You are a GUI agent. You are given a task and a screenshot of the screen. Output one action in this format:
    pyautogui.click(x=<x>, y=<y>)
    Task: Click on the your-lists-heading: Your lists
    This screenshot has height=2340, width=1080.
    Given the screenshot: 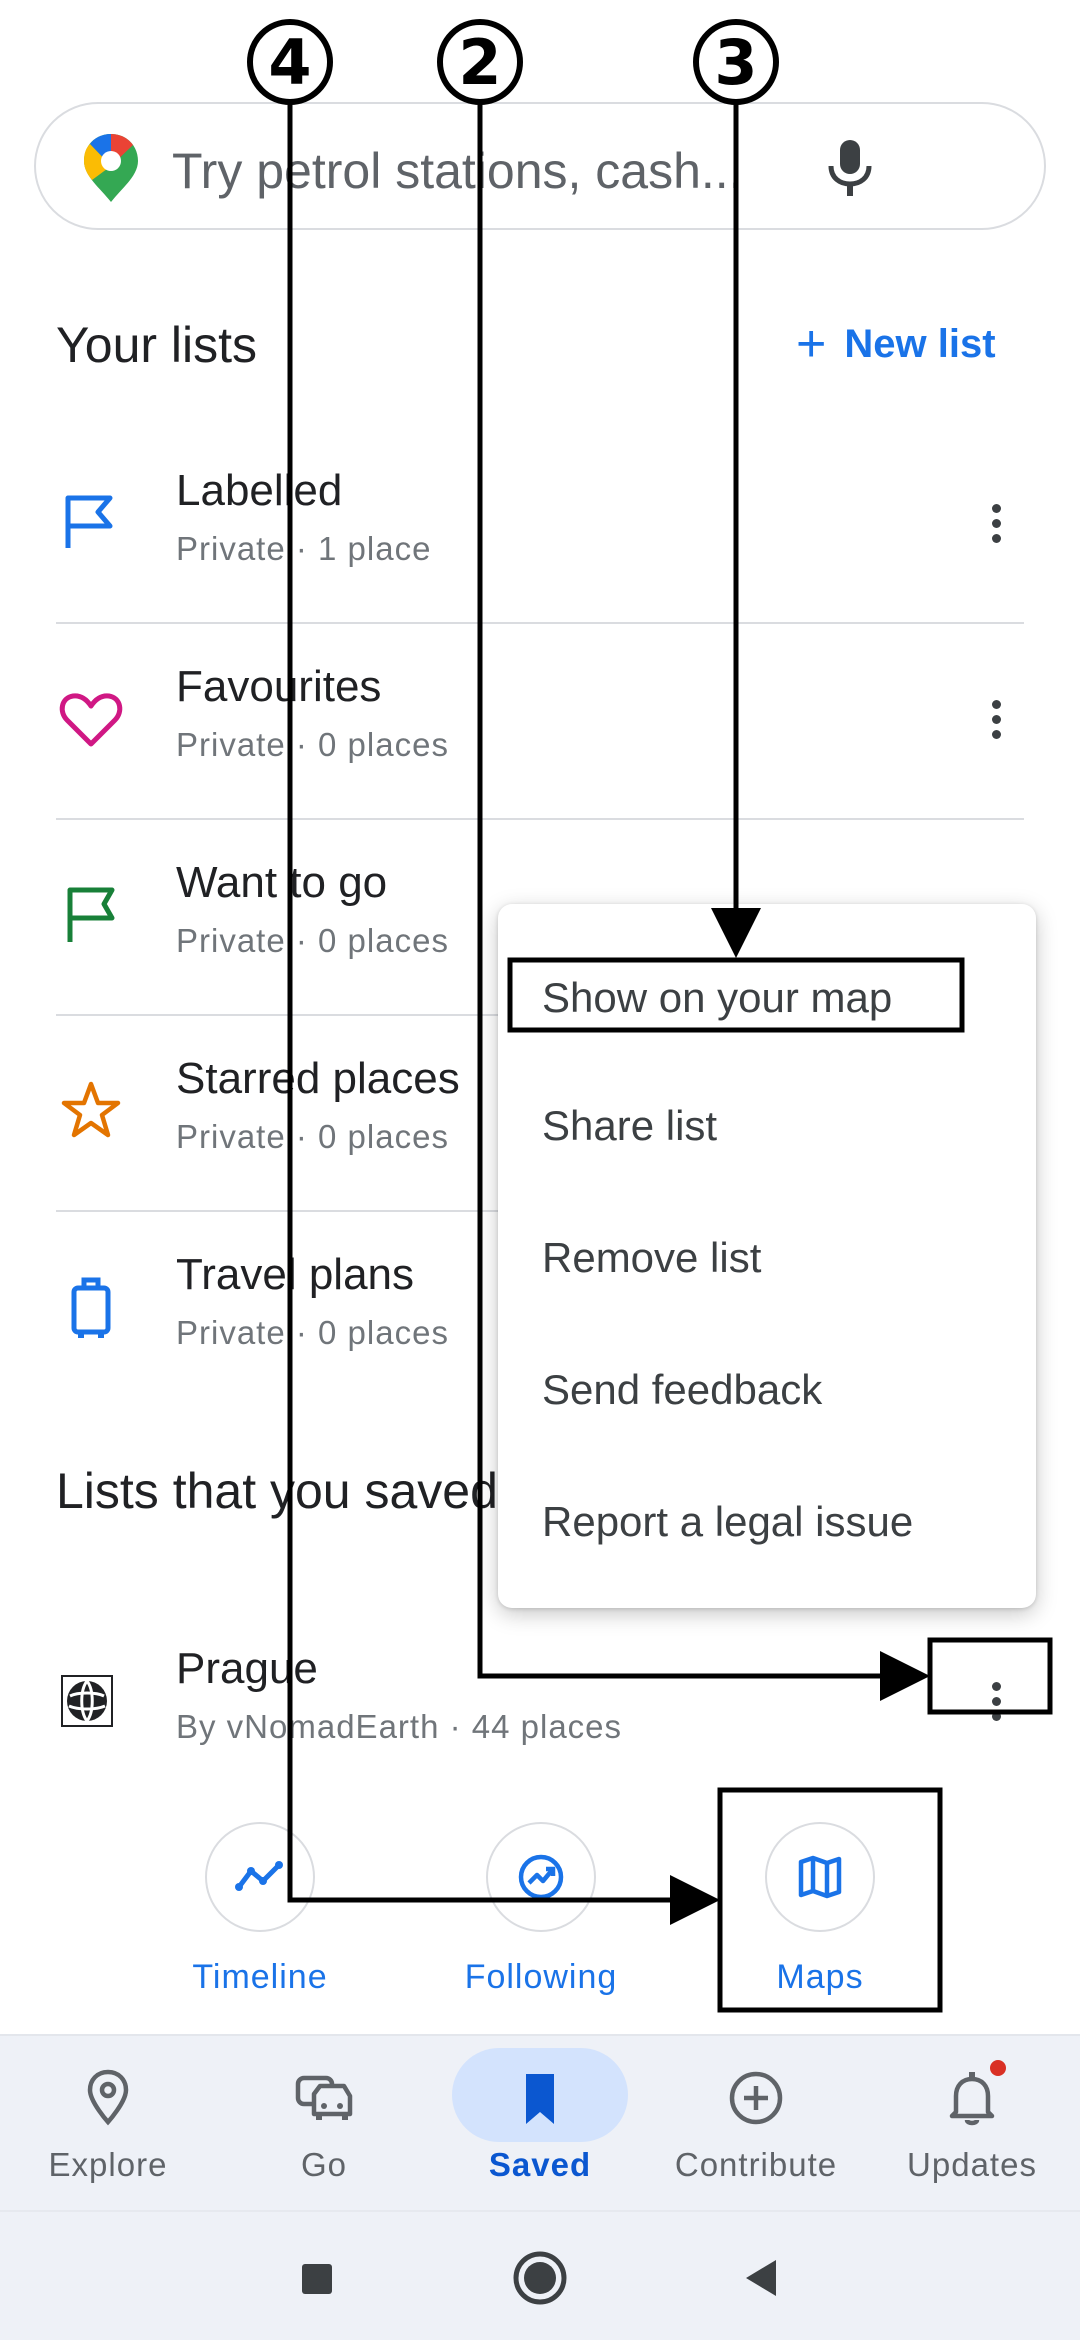 What is the action you would take?
    pyautogui.click(x=157, y=345)
    